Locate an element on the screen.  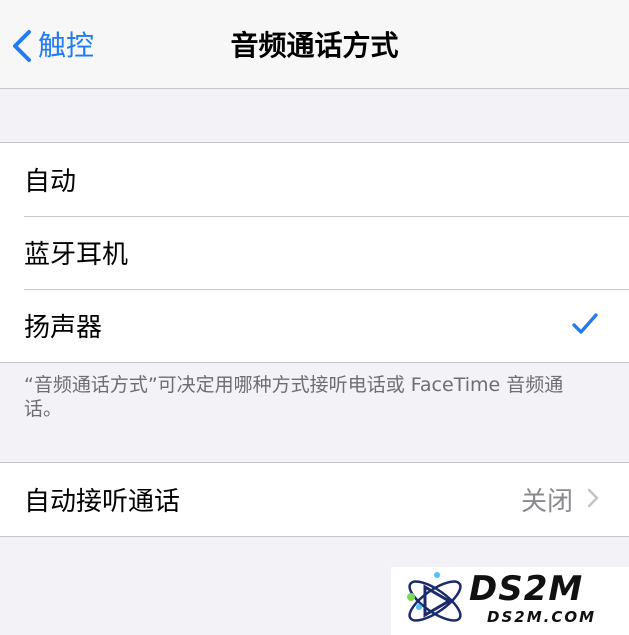
option-label: 自动 is located at coordinates (50, 182).